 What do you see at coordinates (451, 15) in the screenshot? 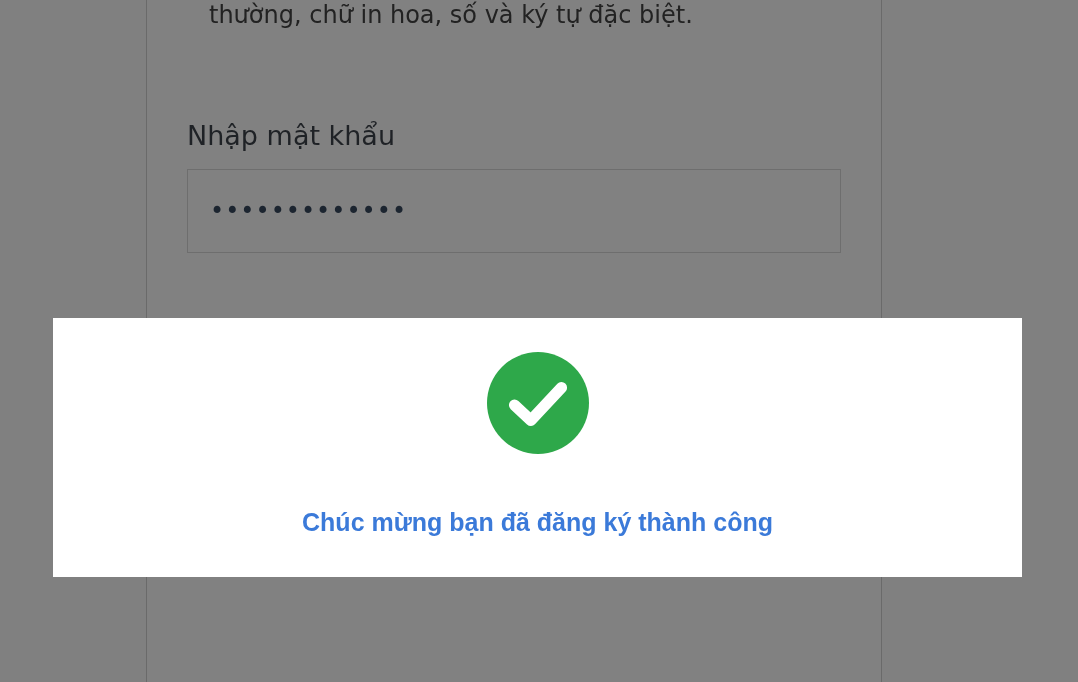
I see `password-hint: thường, chữ in hoa, số và ký tự đặc biệt.` at bounding box center [451, 15].